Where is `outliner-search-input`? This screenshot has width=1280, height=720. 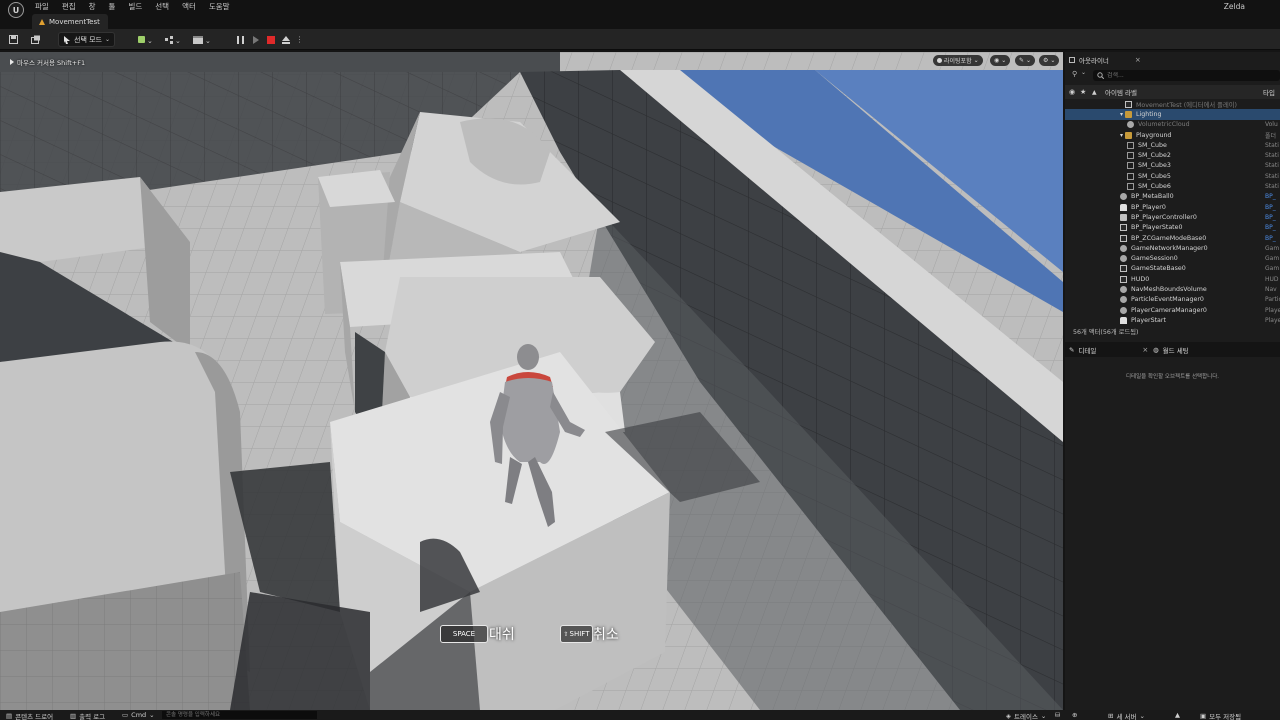 outliner-search-input is located at coordinates (1182, 75).